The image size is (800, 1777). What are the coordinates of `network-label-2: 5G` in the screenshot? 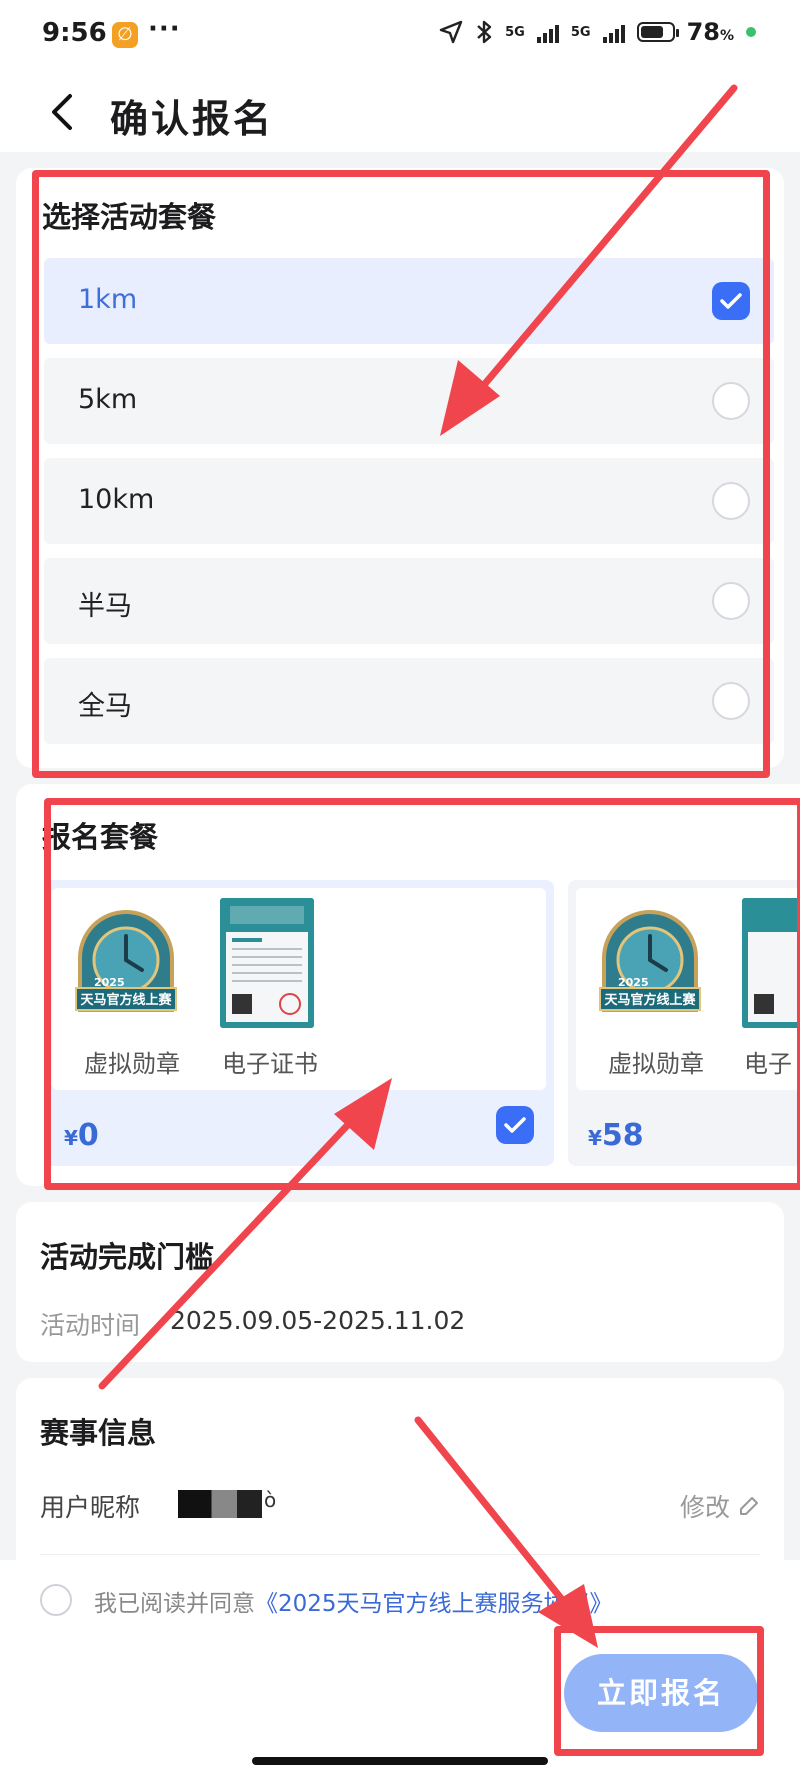 It's located at (580, 32).